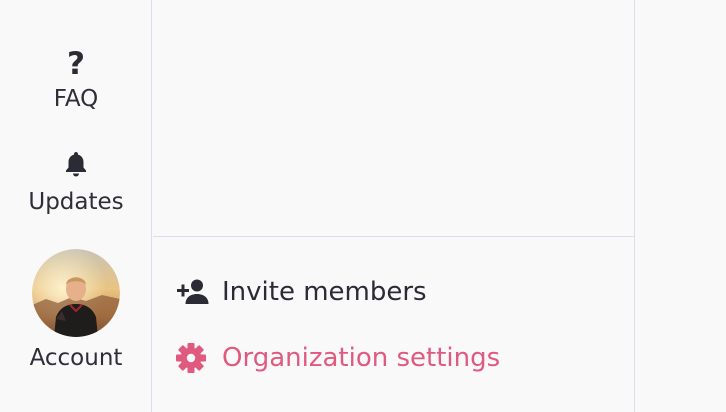  I want to click on bell-icon, so click(76, 164).